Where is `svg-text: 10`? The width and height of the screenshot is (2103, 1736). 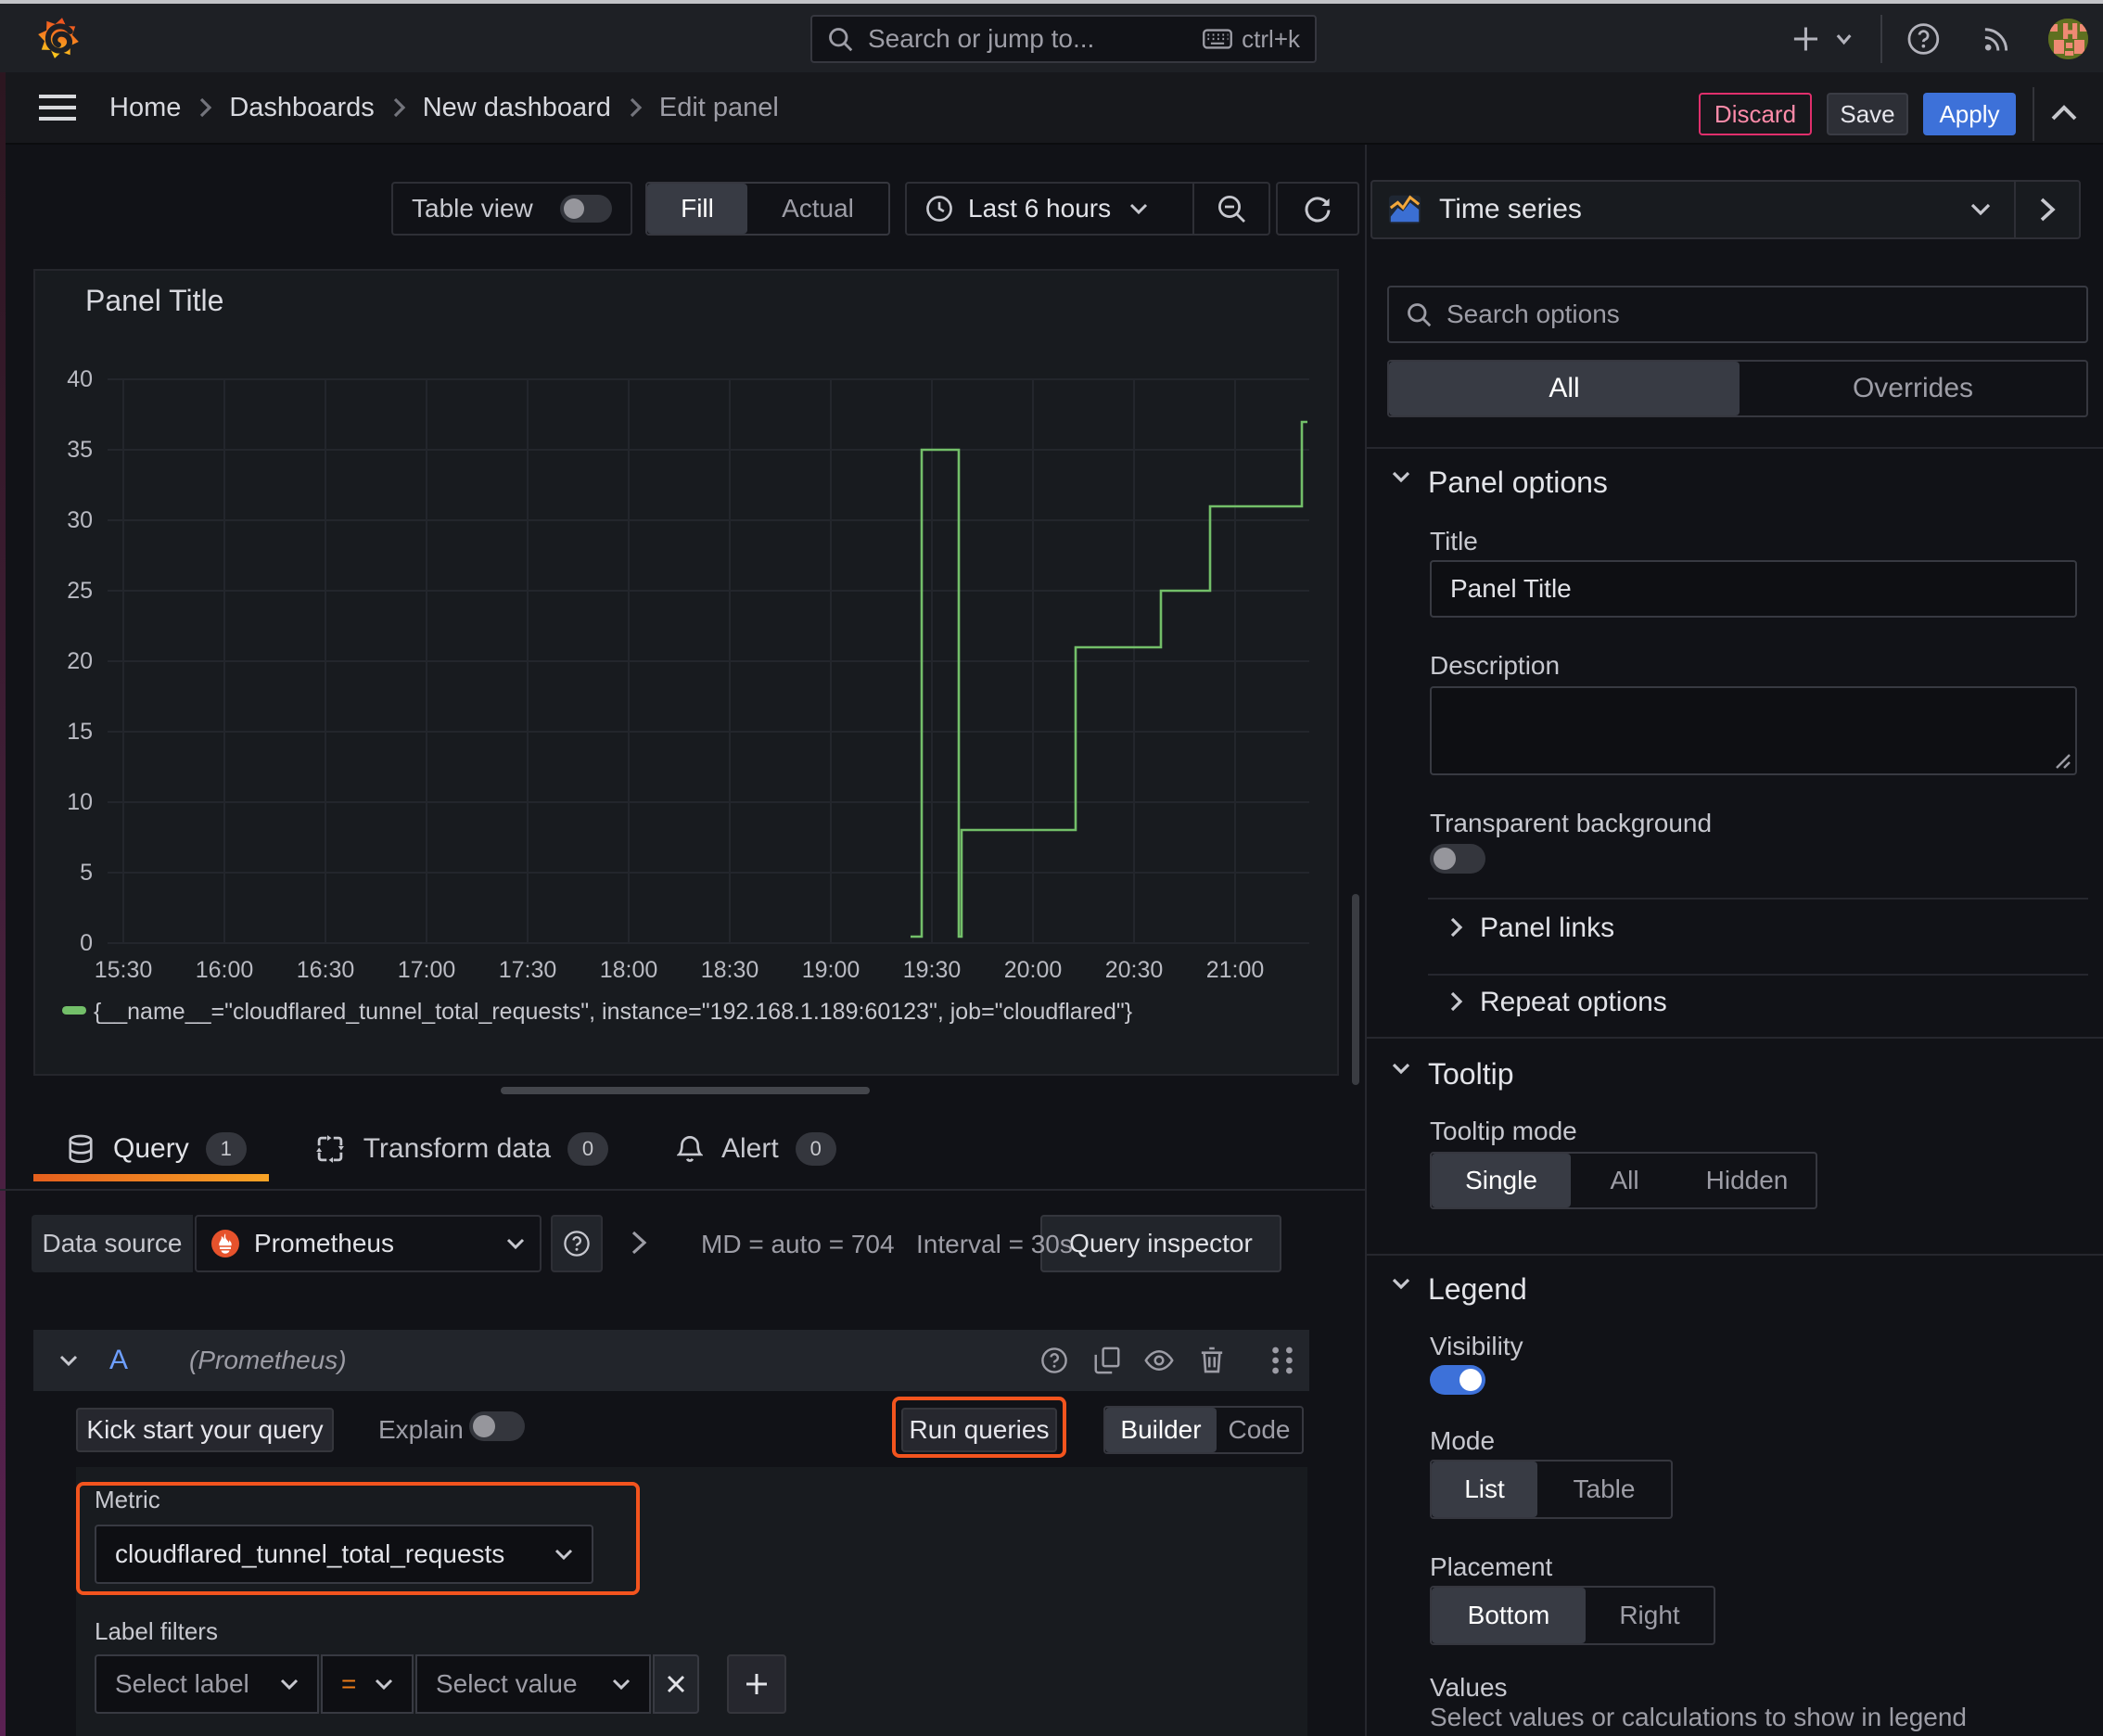 svg-text: 10 is located at coordinates (80, 802).